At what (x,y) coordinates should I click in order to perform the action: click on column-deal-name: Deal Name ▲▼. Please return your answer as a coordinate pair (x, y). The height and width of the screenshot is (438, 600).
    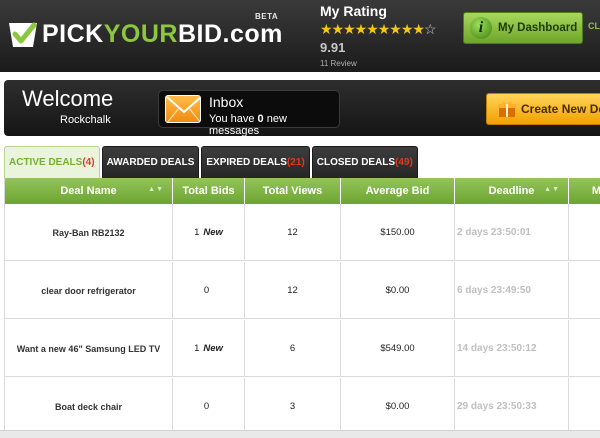
    Looking at the image, I should click on (89, 191).